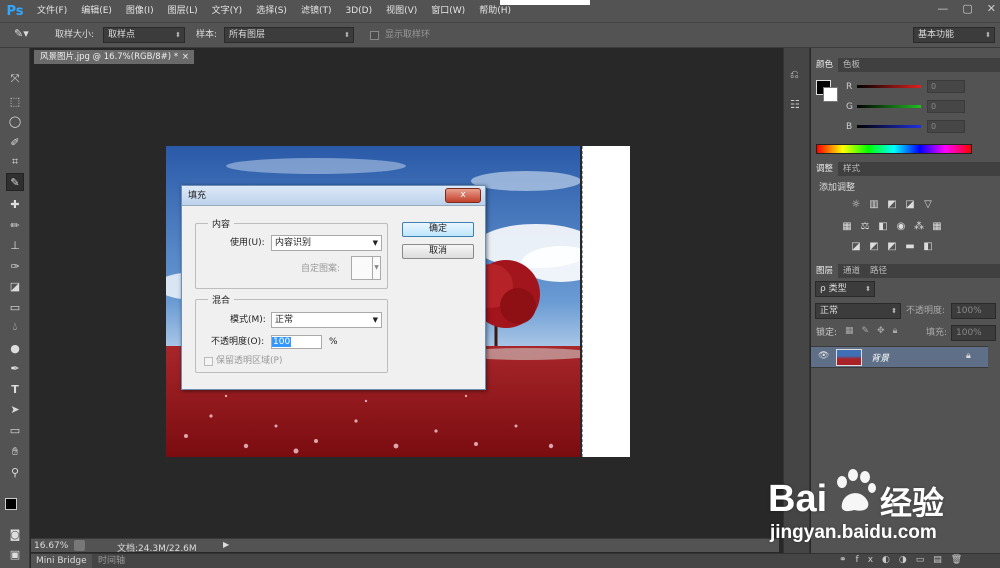 The height and width of the screenshot is (568, 1000). What do you see at coordinates (289, 35) in the screenshot?
I see `sample-select: 所有图层 ⬍` at bounding box center [289, 35].